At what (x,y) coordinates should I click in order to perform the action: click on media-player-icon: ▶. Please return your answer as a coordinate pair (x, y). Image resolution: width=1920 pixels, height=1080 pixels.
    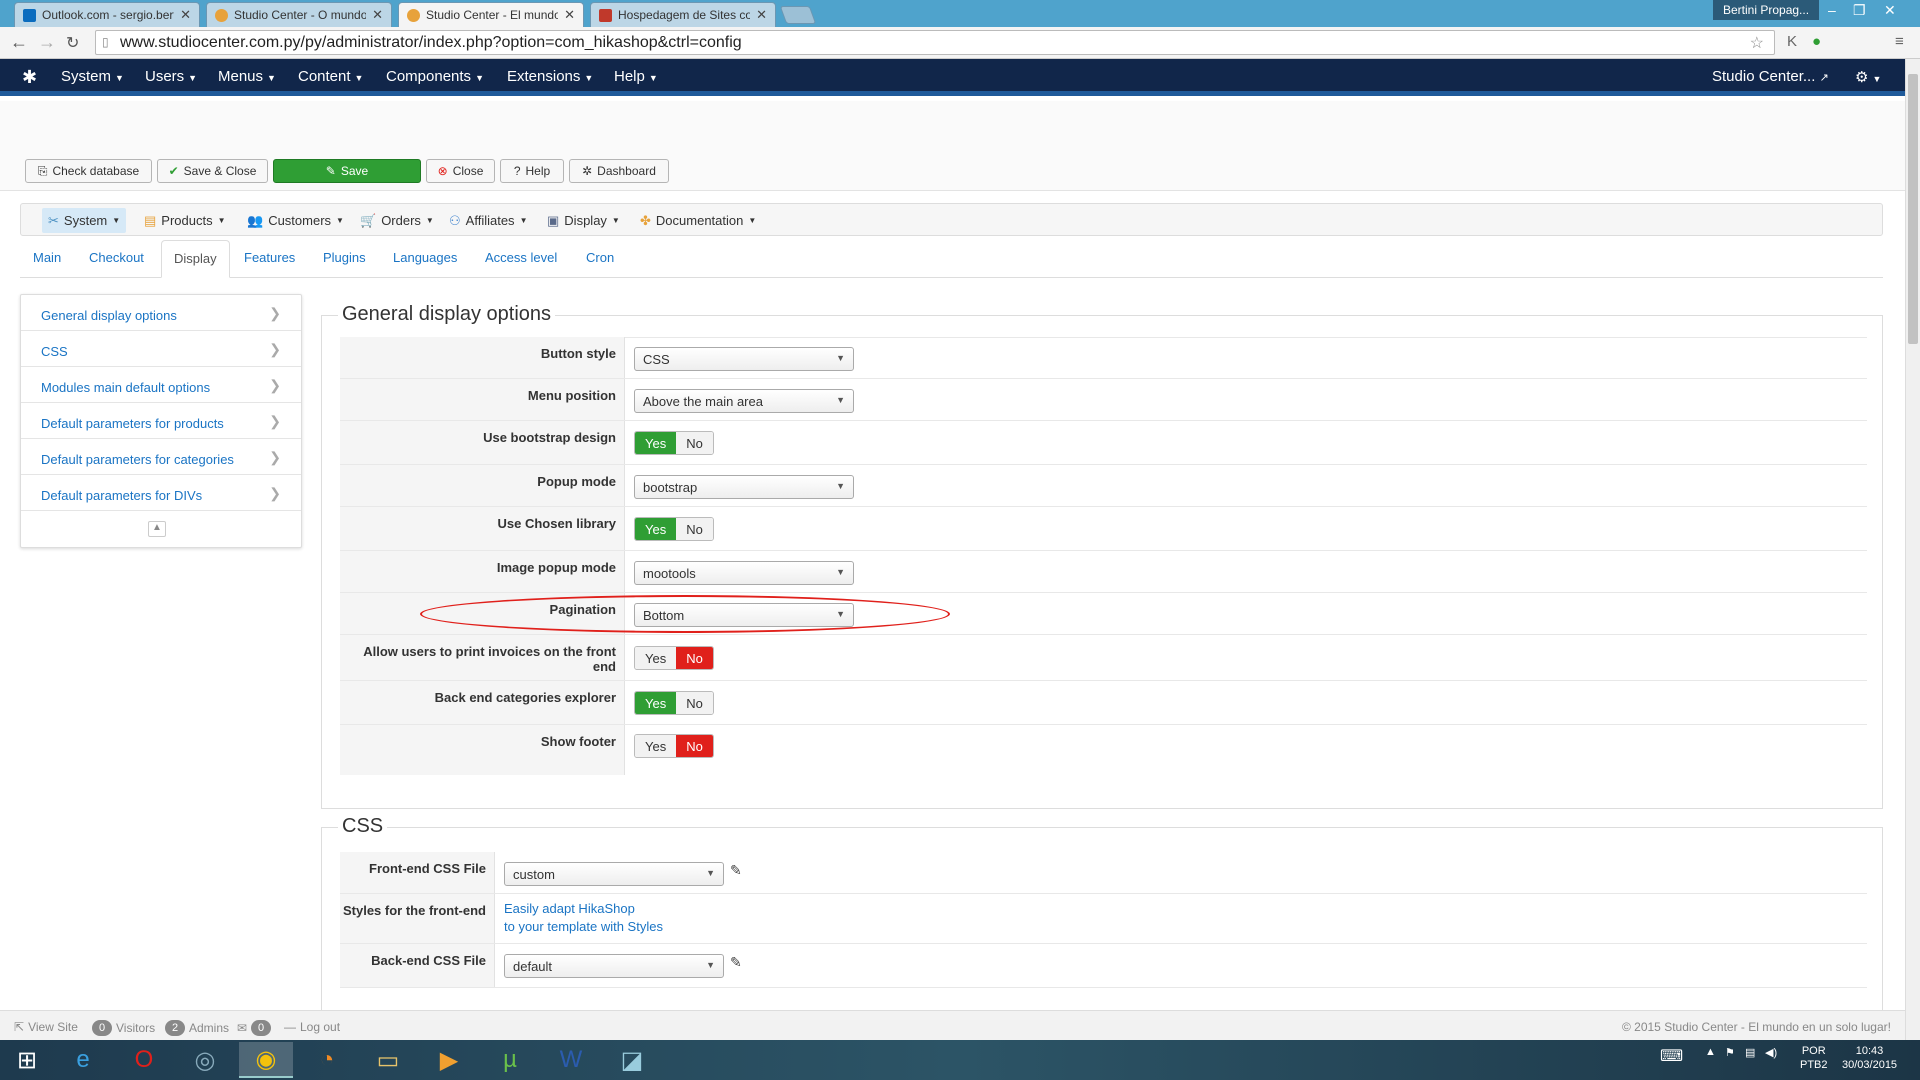
    Looking at the image, I should click on (449, 1060).